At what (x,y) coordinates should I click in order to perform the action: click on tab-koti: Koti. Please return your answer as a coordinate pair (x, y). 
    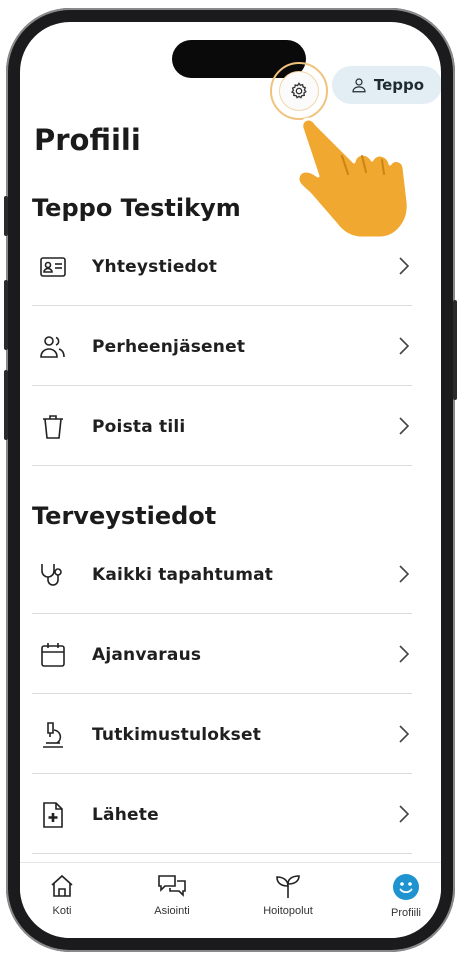
    Looking at the image, I should click on (62, 895).